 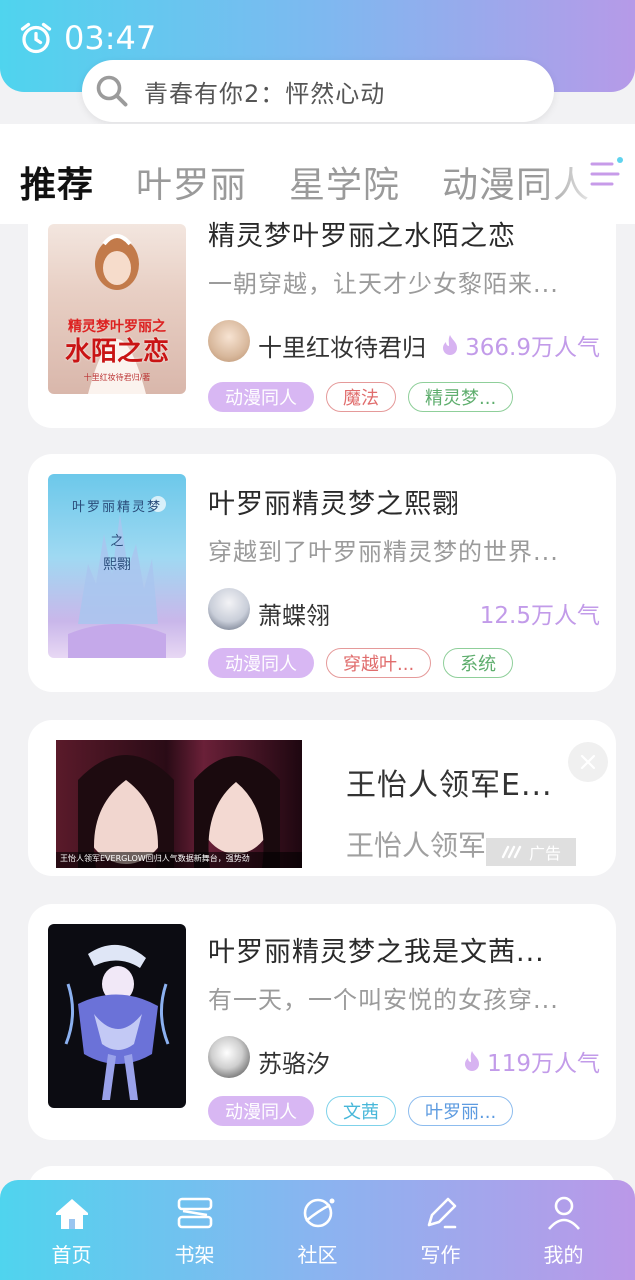 What do you see at coordinates (116, 352) in the screenshot?
I see `cover-title-line2: 水陌之恋` at bounding box center [116, 352].